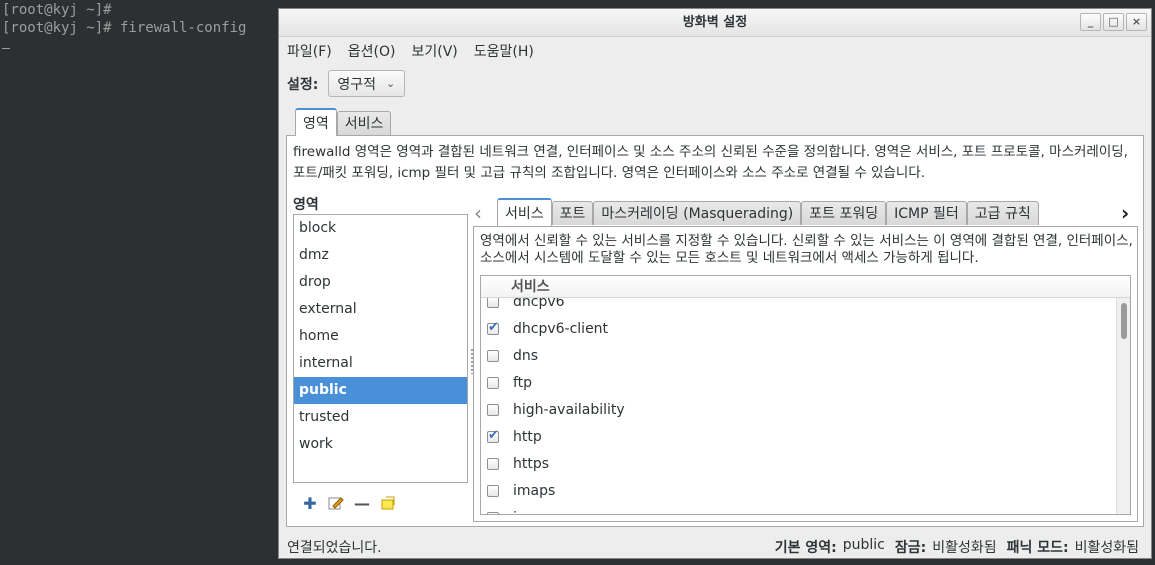 The height and width of the screenshot is (565, 1155). What do you see at coordinates (531, 463) in the screenshot?
I see `service-name: https` at bounding box center [531, 463].